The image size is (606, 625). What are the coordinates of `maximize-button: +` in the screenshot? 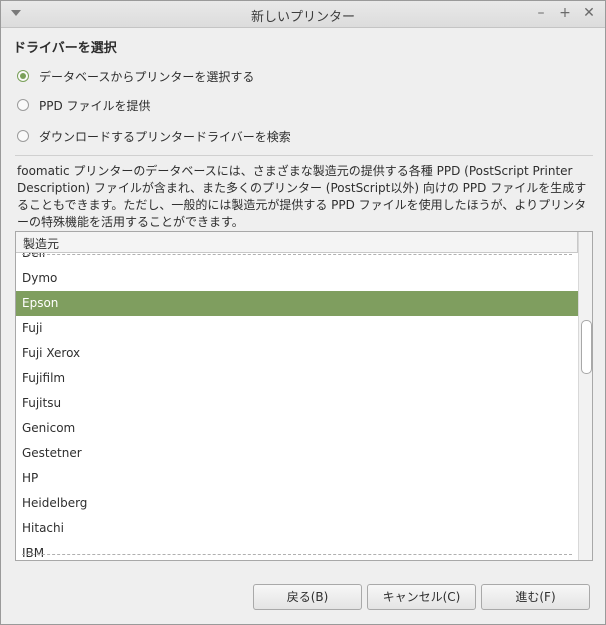 It's located at (565, 13).